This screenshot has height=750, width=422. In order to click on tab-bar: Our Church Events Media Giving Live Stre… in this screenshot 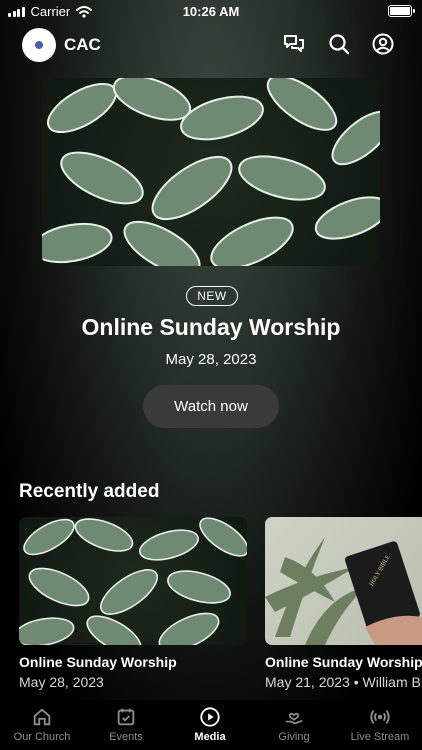, I will do `click(211, 725)`.